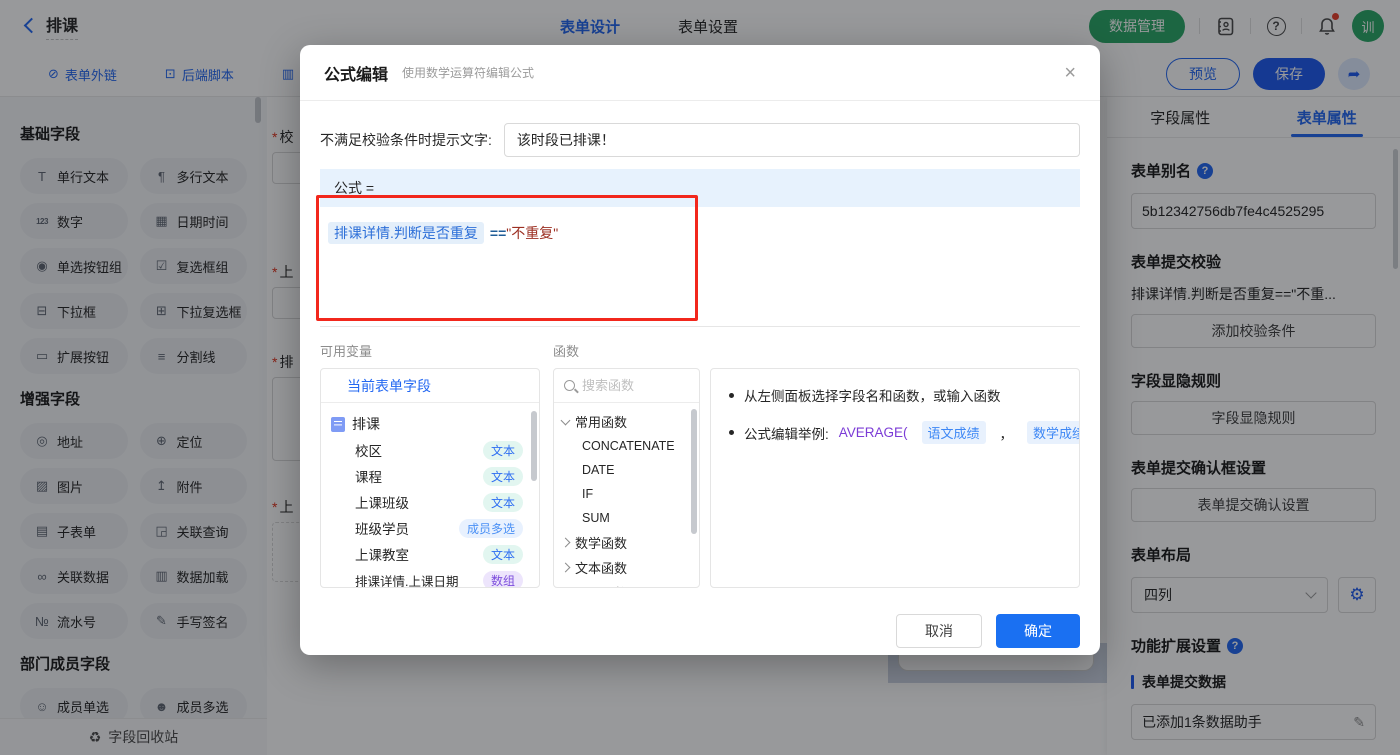 The height and width of the screenshot is (755, 1400). What do you see at coordinates (406, 233) in the screenshot?
I see `formula-field-chip: 排课详情.判断是否重复` at bounding box center [406, 233].